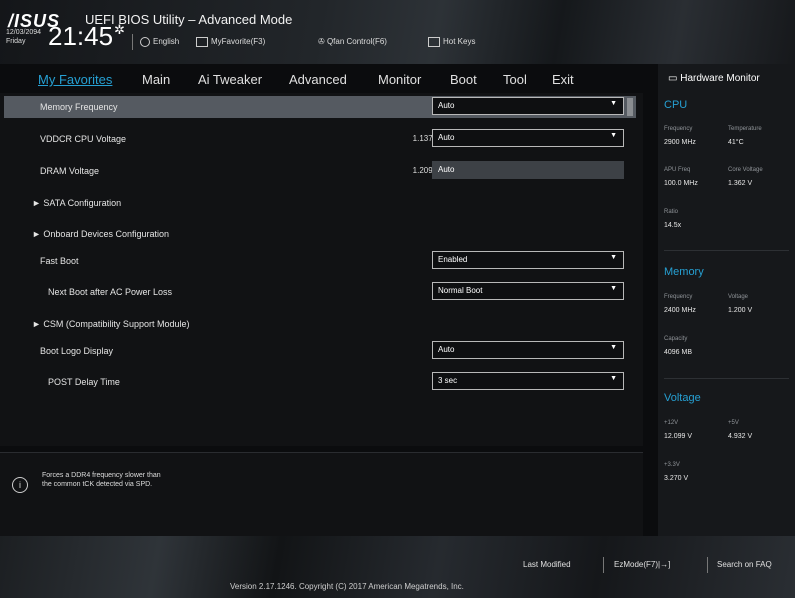 This screenshot has width=795, height=598. I want to click on setting-label: Memory Frequency, so click(79, 107).